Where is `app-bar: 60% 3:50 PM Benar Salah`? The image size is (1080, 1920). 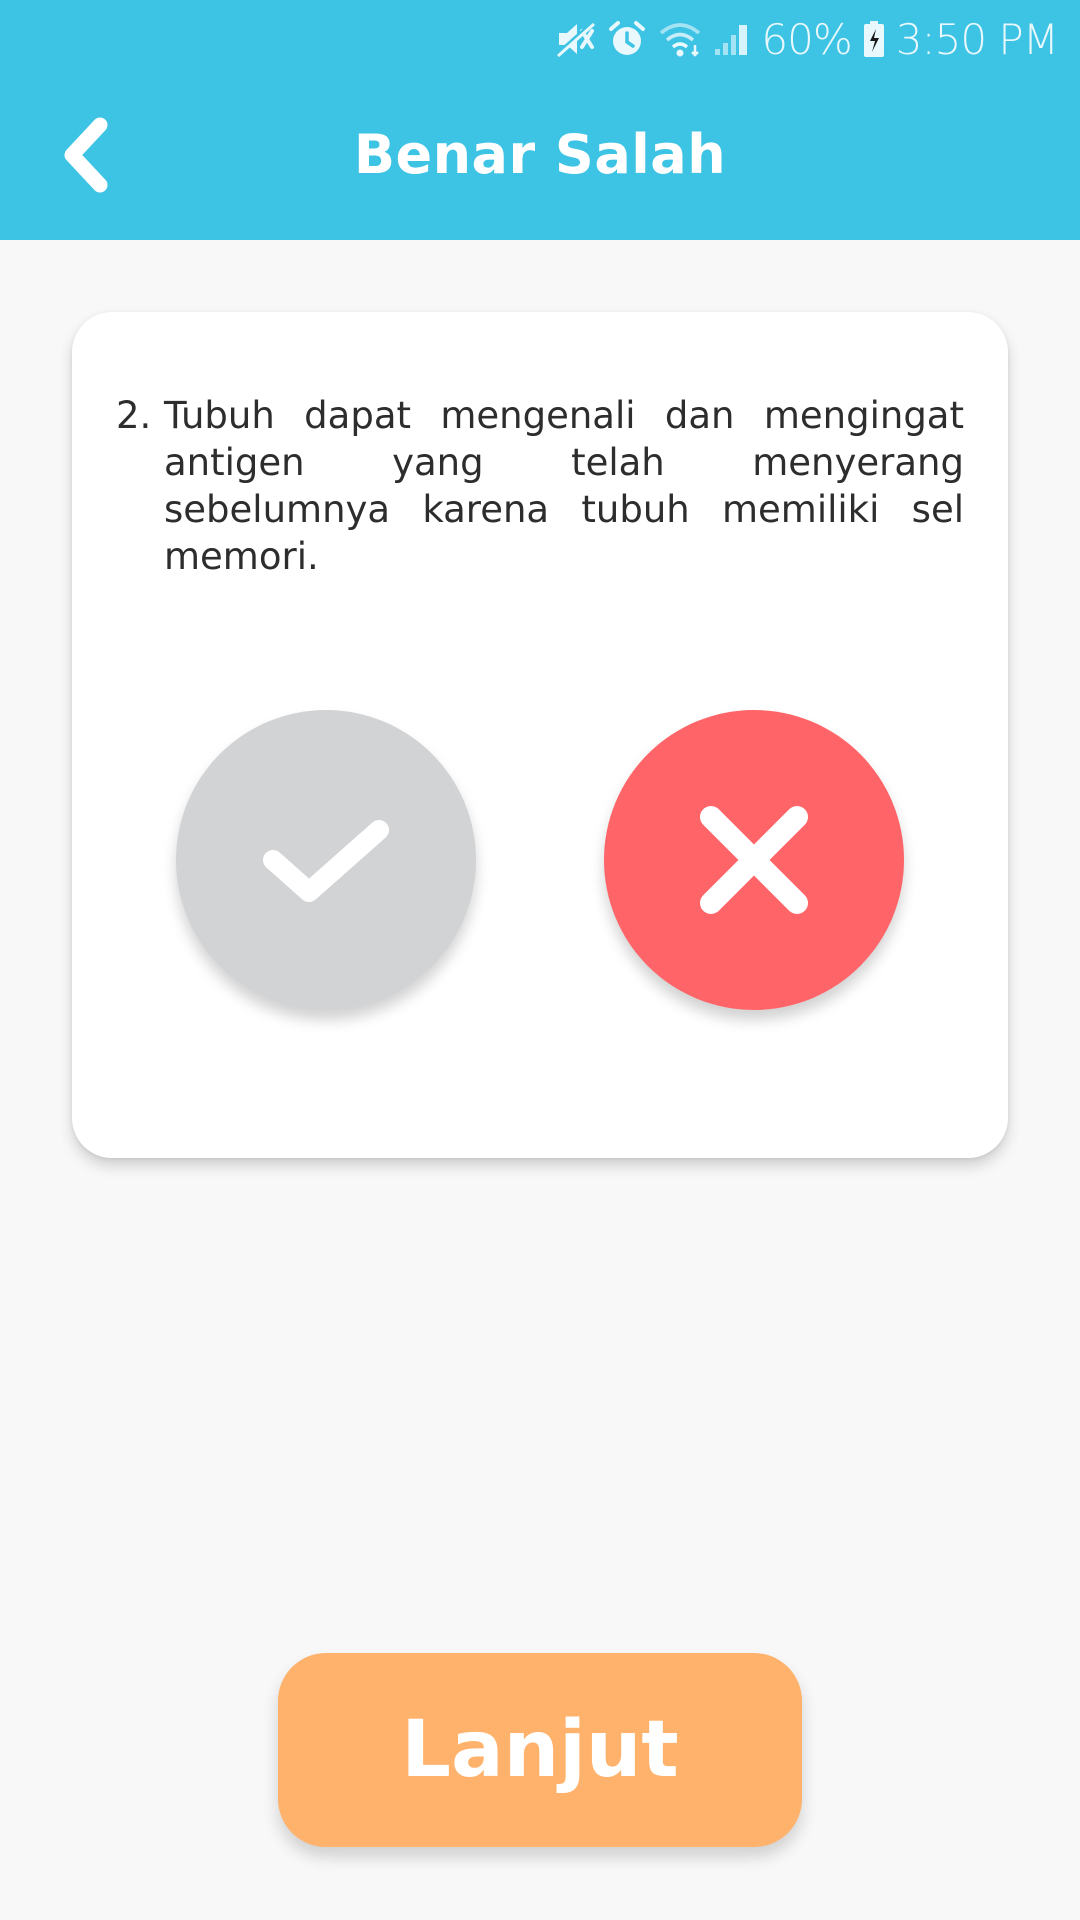
app-bar: 60% 3:50 PM Benar Salah is located at coordinates (540, 120).